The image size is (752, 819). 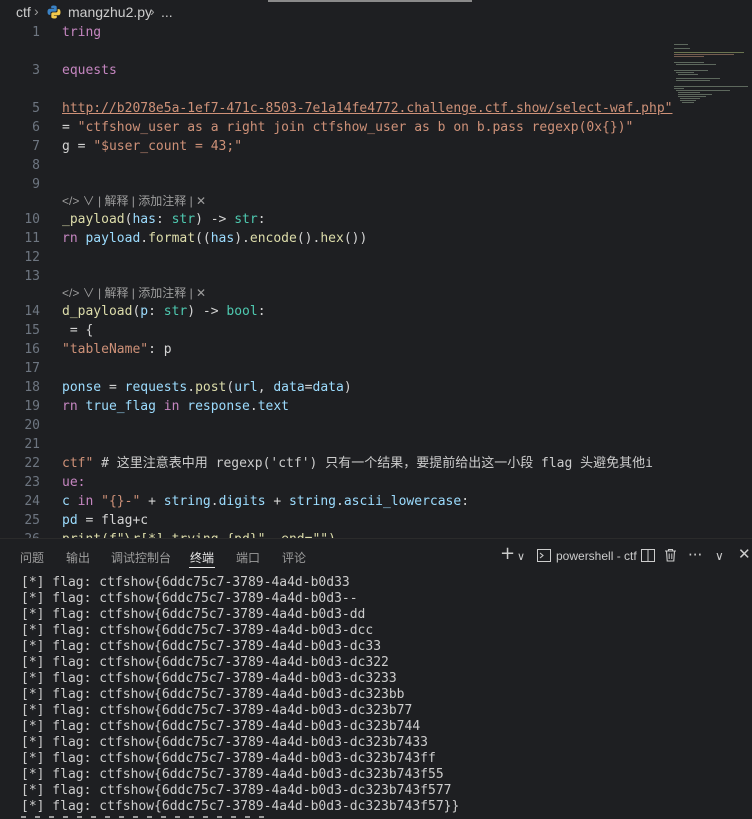 What do you see at coordinates (32, 482) in the screenshot?
I see `line-number: 23` at bounding box center [32, 482].